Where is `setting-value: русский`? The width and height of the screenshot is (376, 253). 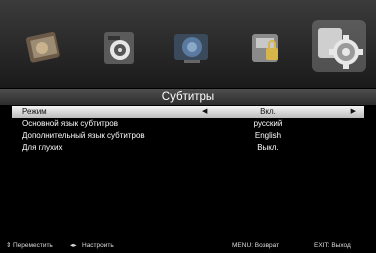
setting-value: русский is located at coordinates (268, 123).